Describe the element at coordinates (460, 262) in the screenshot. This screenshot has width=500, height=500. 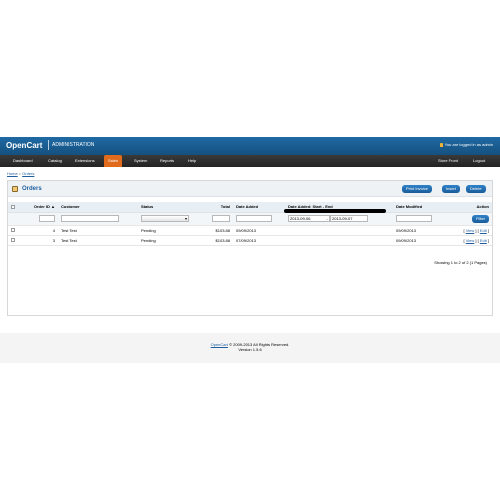
I see `pagination-info: Showing 1 to 2 of 2 (1 Pages)` at that location.